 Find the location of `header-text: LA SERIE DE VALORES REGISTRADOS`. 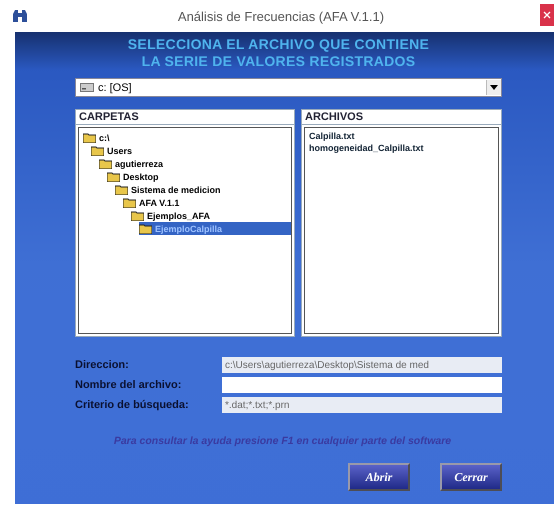

header-text: LA SERIE DE VALORES REGISTRADOS is located at coordinates (278, 61).